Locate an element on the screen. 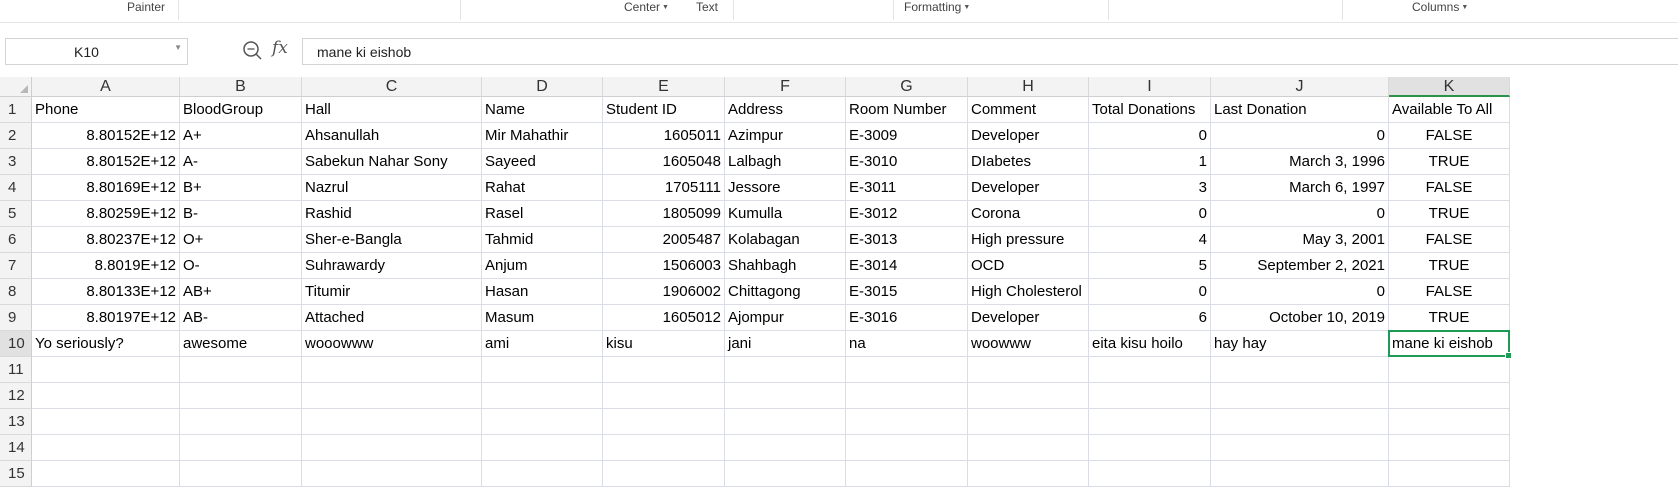 The width and height of the screenshot is (1678, 488). cell-f5: Kumulla is located at coordinates (785, 214).